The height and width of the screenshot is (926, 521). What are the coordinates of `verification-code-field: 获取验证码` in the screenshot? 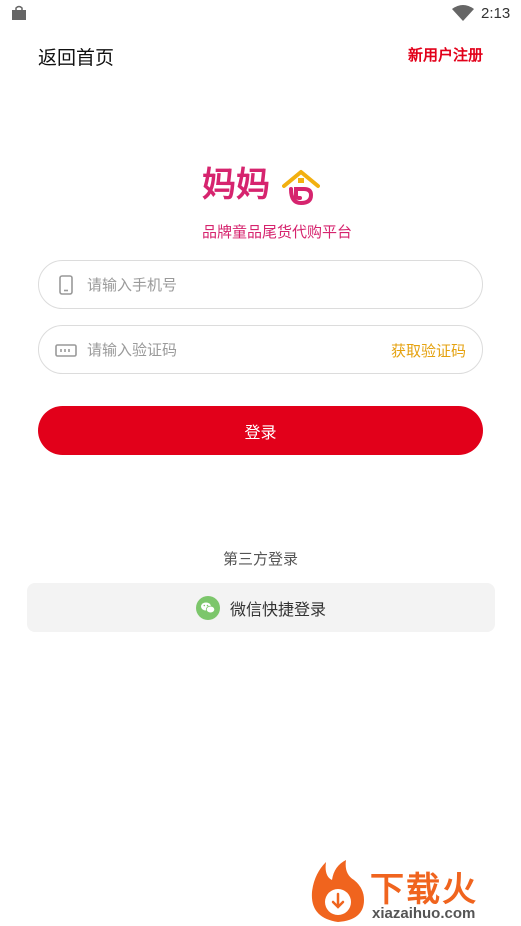 It's located at (260, 349).